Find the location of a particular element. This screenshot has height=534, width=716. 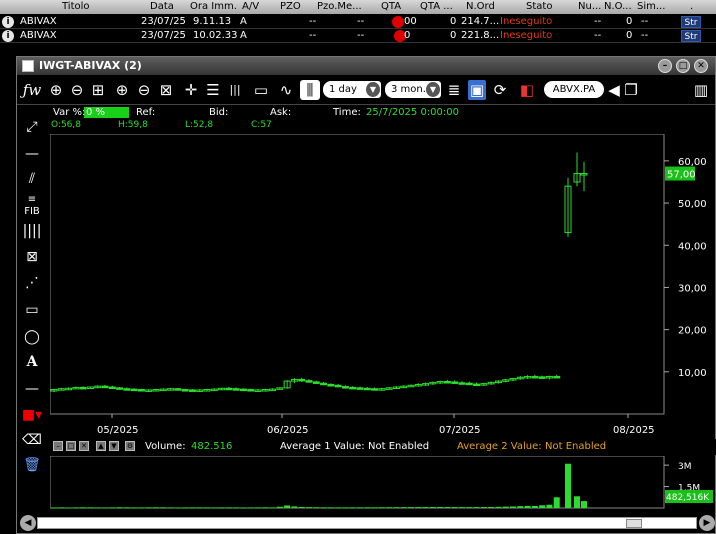

scroll-track is located at coordinates (367, 523).